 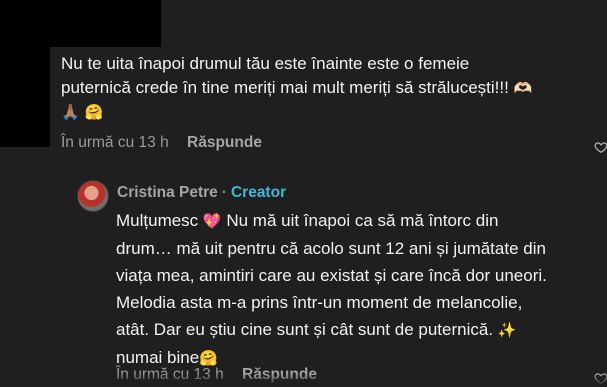 What do you see at coordinates (224, 142) in the screenshot?
I see `comment-reply-button: Răspunde` at bounding box center [224, 142].